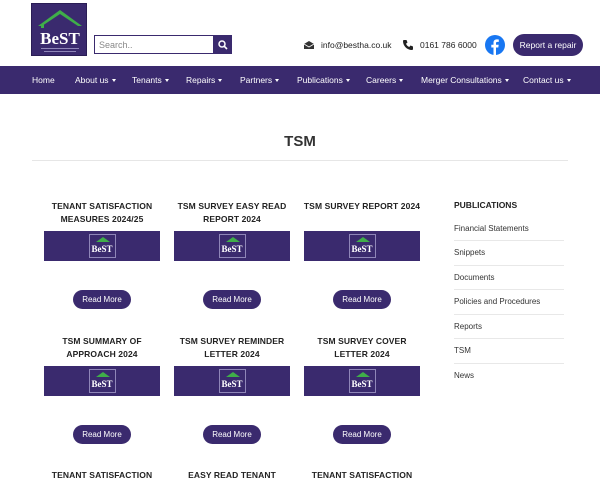 The height and width of the screenshot is (480, 600). Describe the element at coordinates (362, 348) in the screenshot. I see `card-title: TSM SURVEY COVER LETTER 2024` at that location.